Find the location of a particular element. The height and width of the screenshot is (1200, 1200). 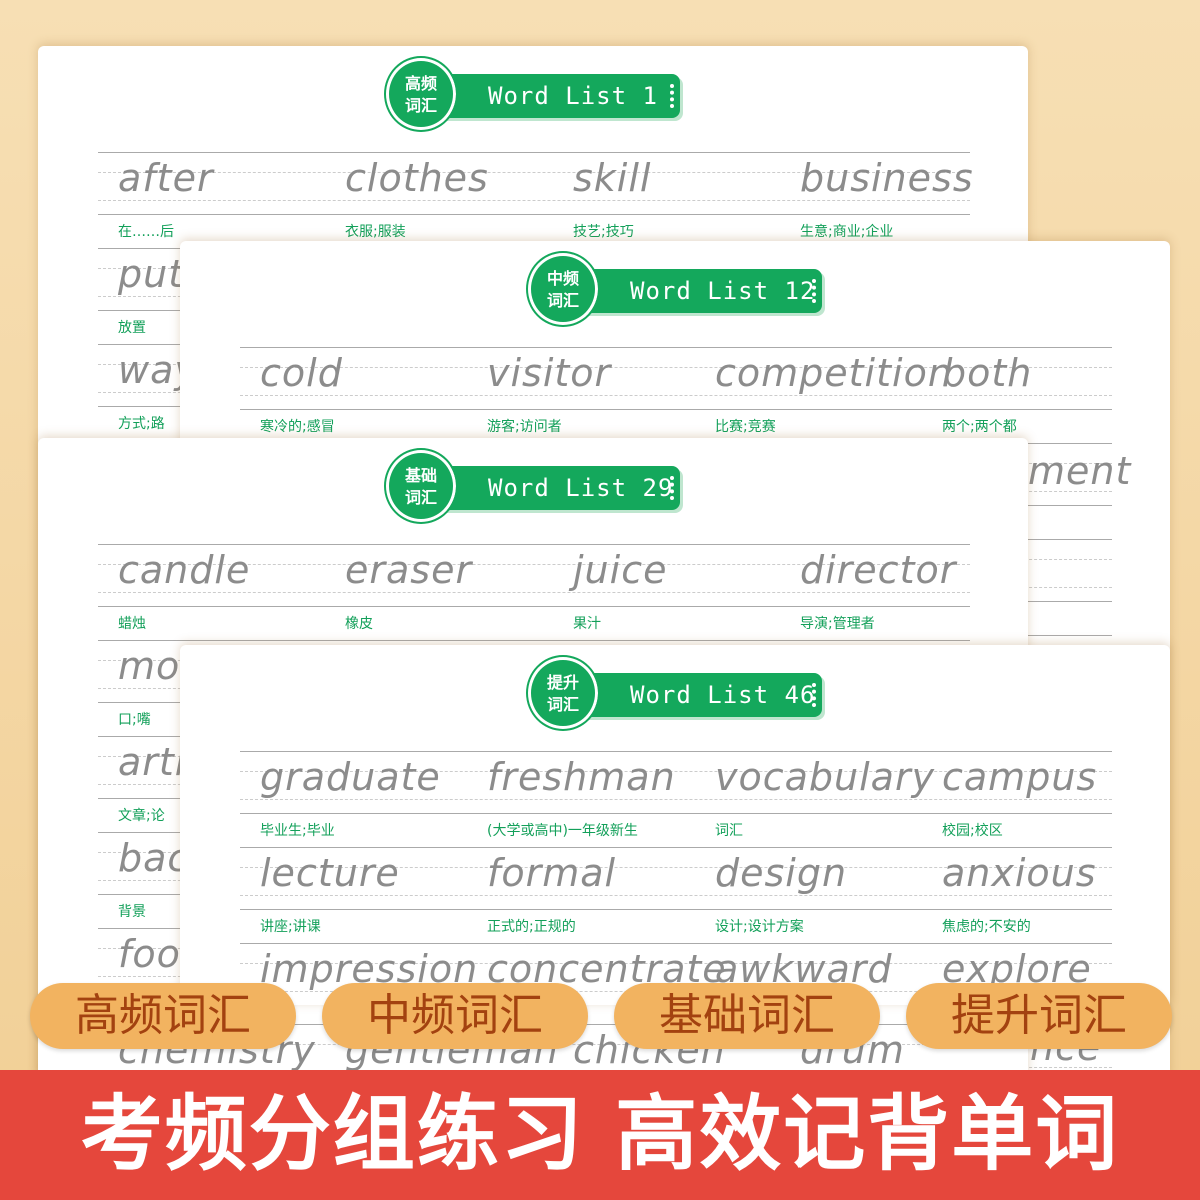

chinese-meaning: 校园;校区 is located at coordinates (972, 831).